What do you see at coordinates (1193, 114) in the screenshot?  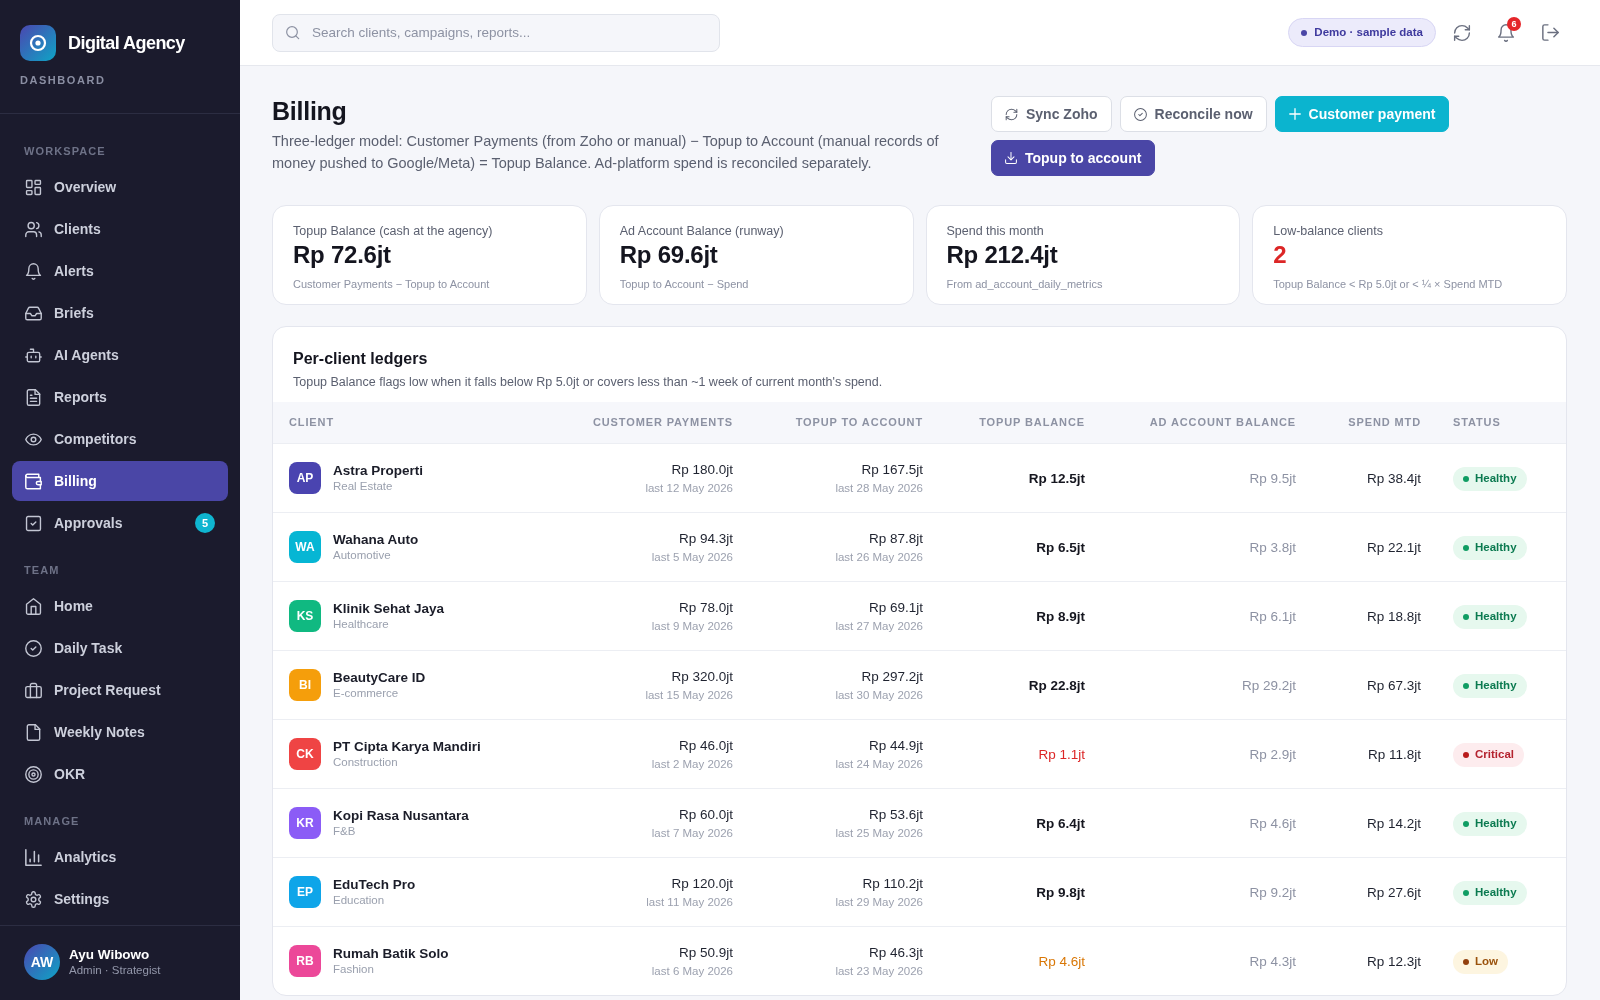 I see `action-button: Reconcile now` at bounding box center [1193, 114].